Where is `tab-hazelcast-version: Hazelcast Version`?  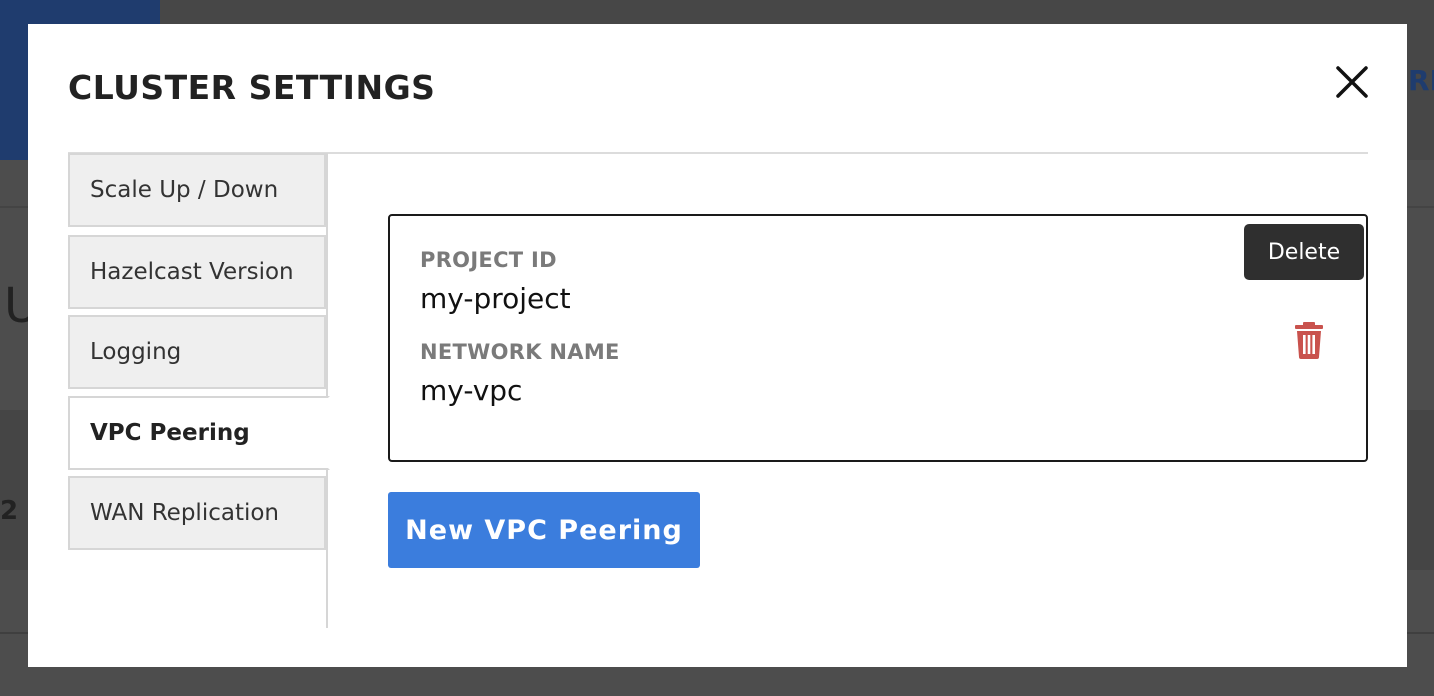 tab-hazelcast-version: Hazelcast Version is located at coordinates (197, 272).